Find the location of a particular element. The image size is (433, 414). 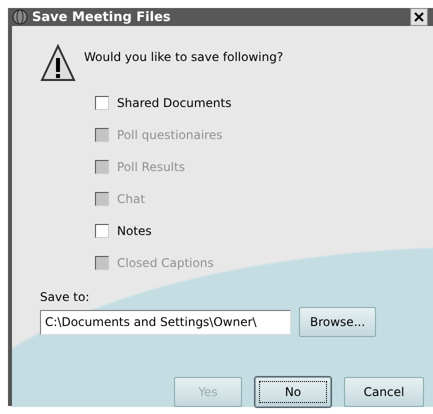

warning-icon is located at coordinates (58, 64).